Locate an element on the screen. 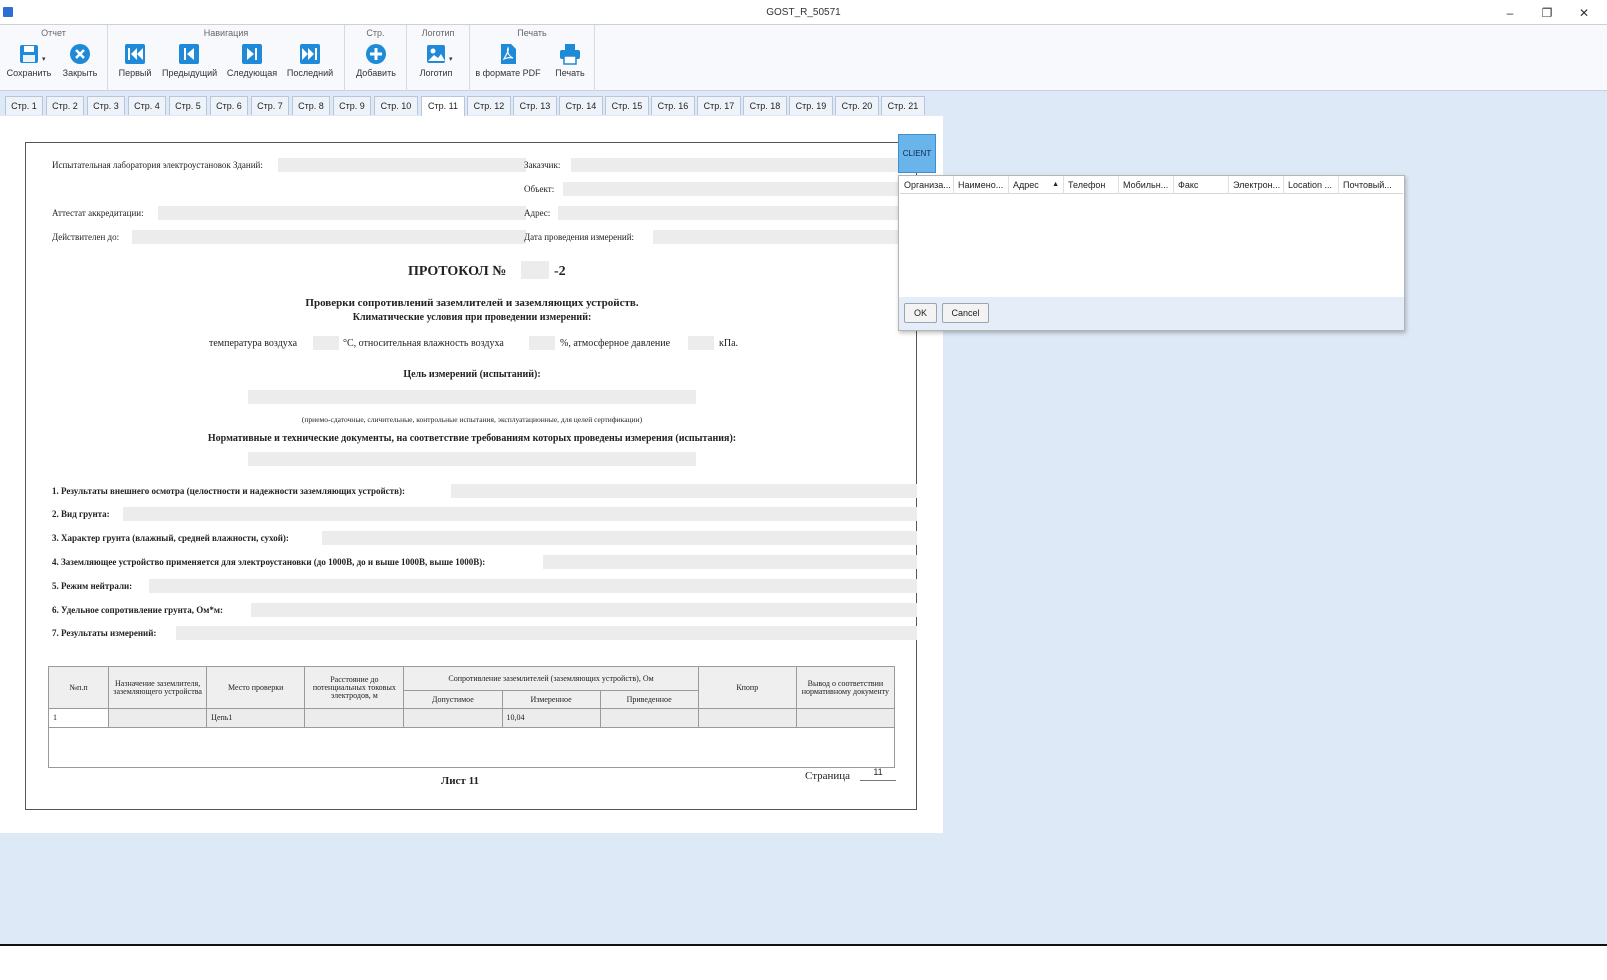 This screenshot has width=1607, height=980. lab-field is located at coordinates (402, 165).